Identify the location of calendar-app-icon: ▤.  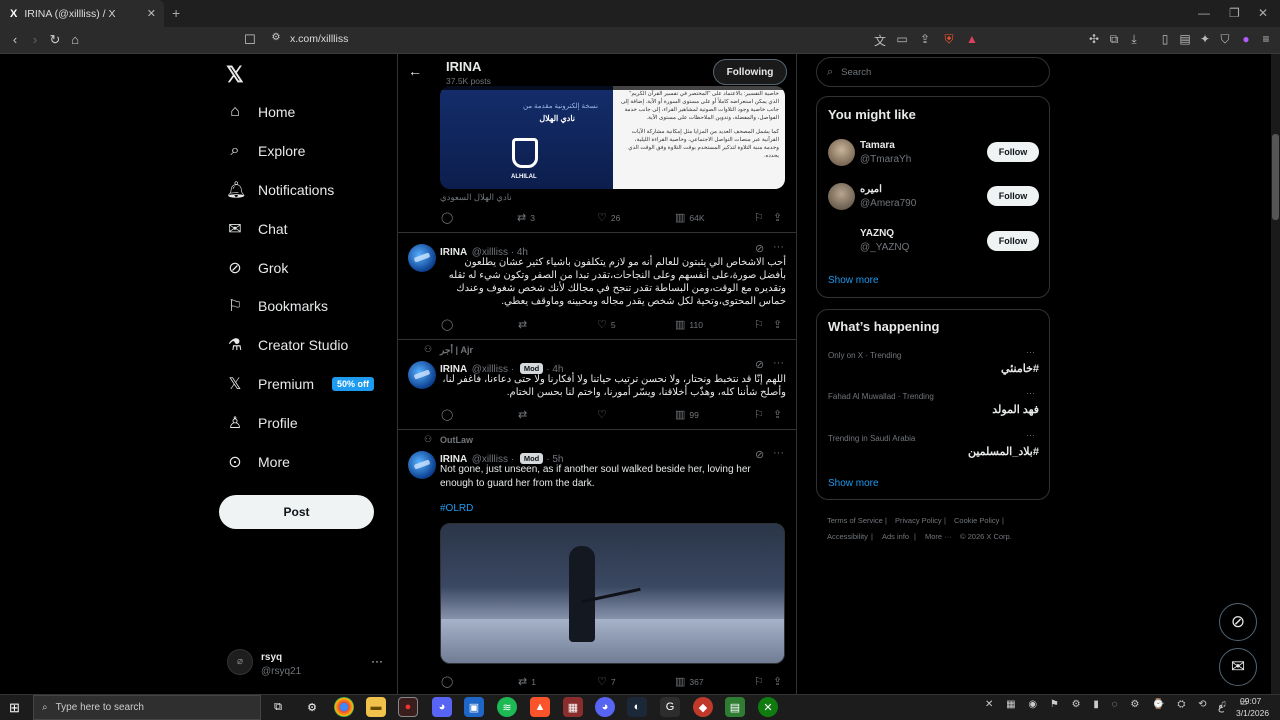
(735, 707).